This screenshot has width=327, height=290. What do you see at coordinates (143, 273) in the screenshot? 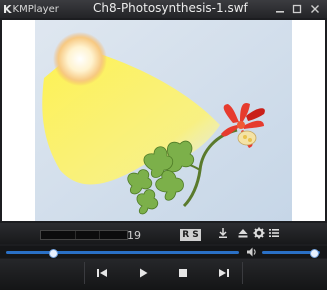
I see `play-icon` at bounding box center [143, 273].